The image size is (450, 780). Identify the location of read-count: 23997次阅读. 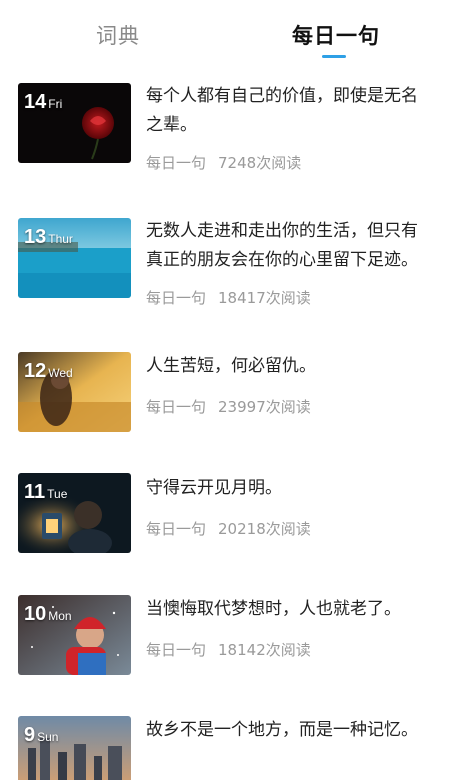
(264, 407).